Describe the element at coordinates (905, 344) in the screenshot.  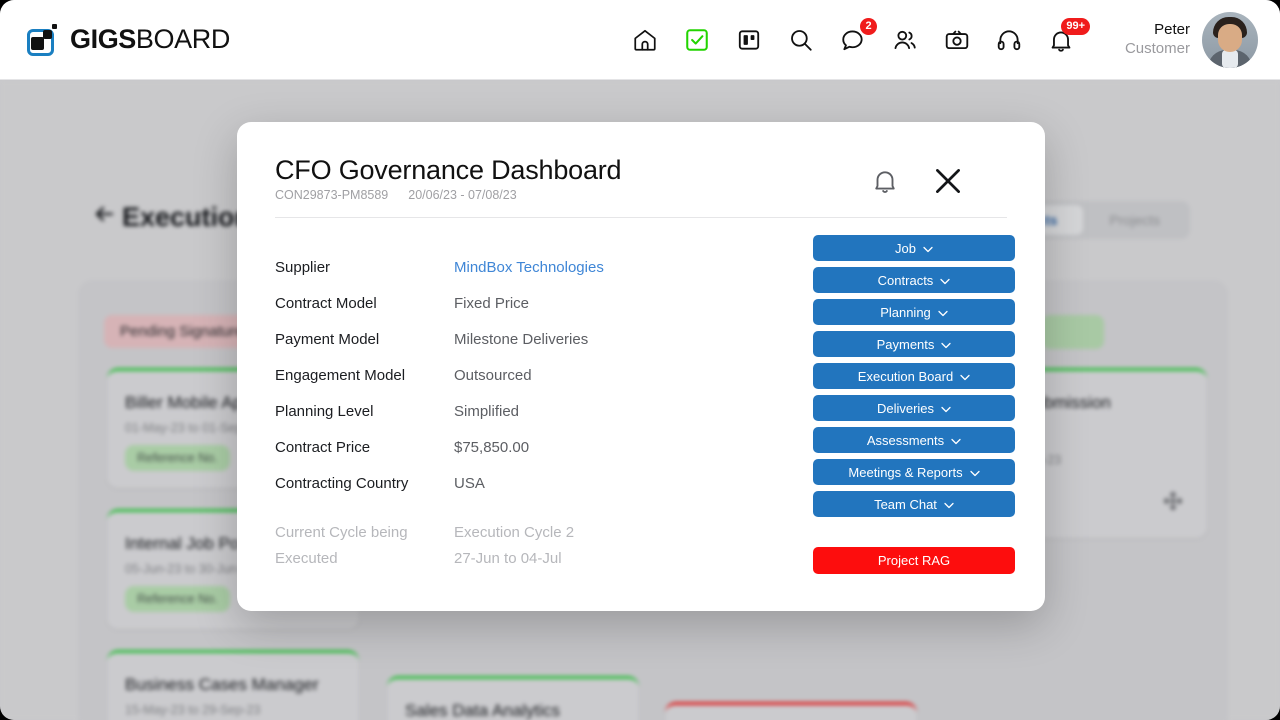
I see `action-label: Payments` at that location.